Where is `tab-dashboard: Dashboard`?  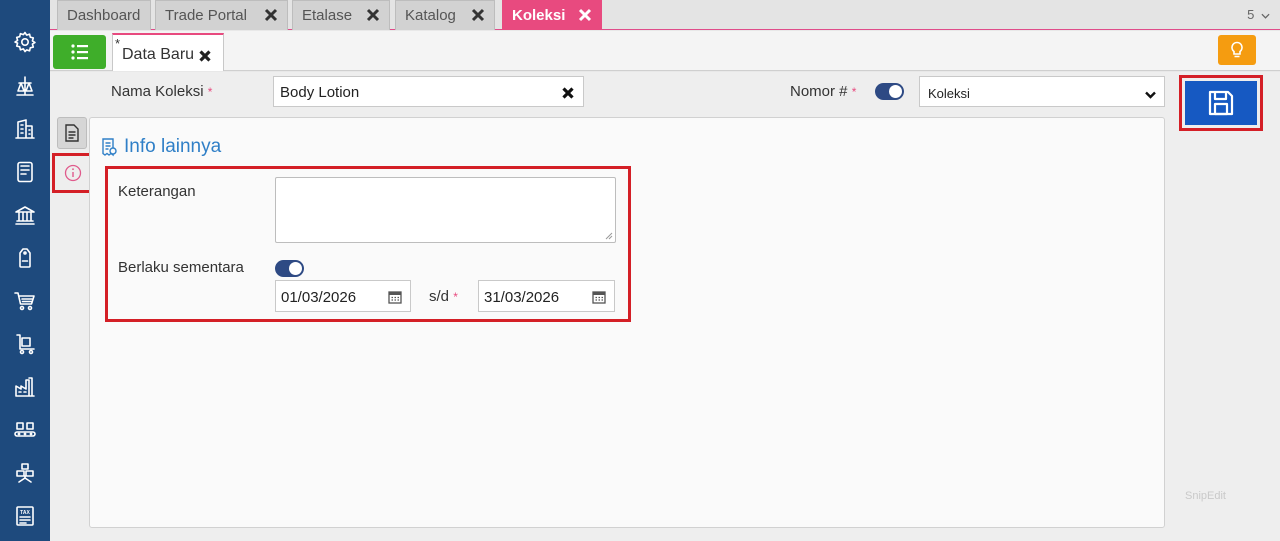 tab-dashboard: Dashboard is located at coordinates (104, 15).